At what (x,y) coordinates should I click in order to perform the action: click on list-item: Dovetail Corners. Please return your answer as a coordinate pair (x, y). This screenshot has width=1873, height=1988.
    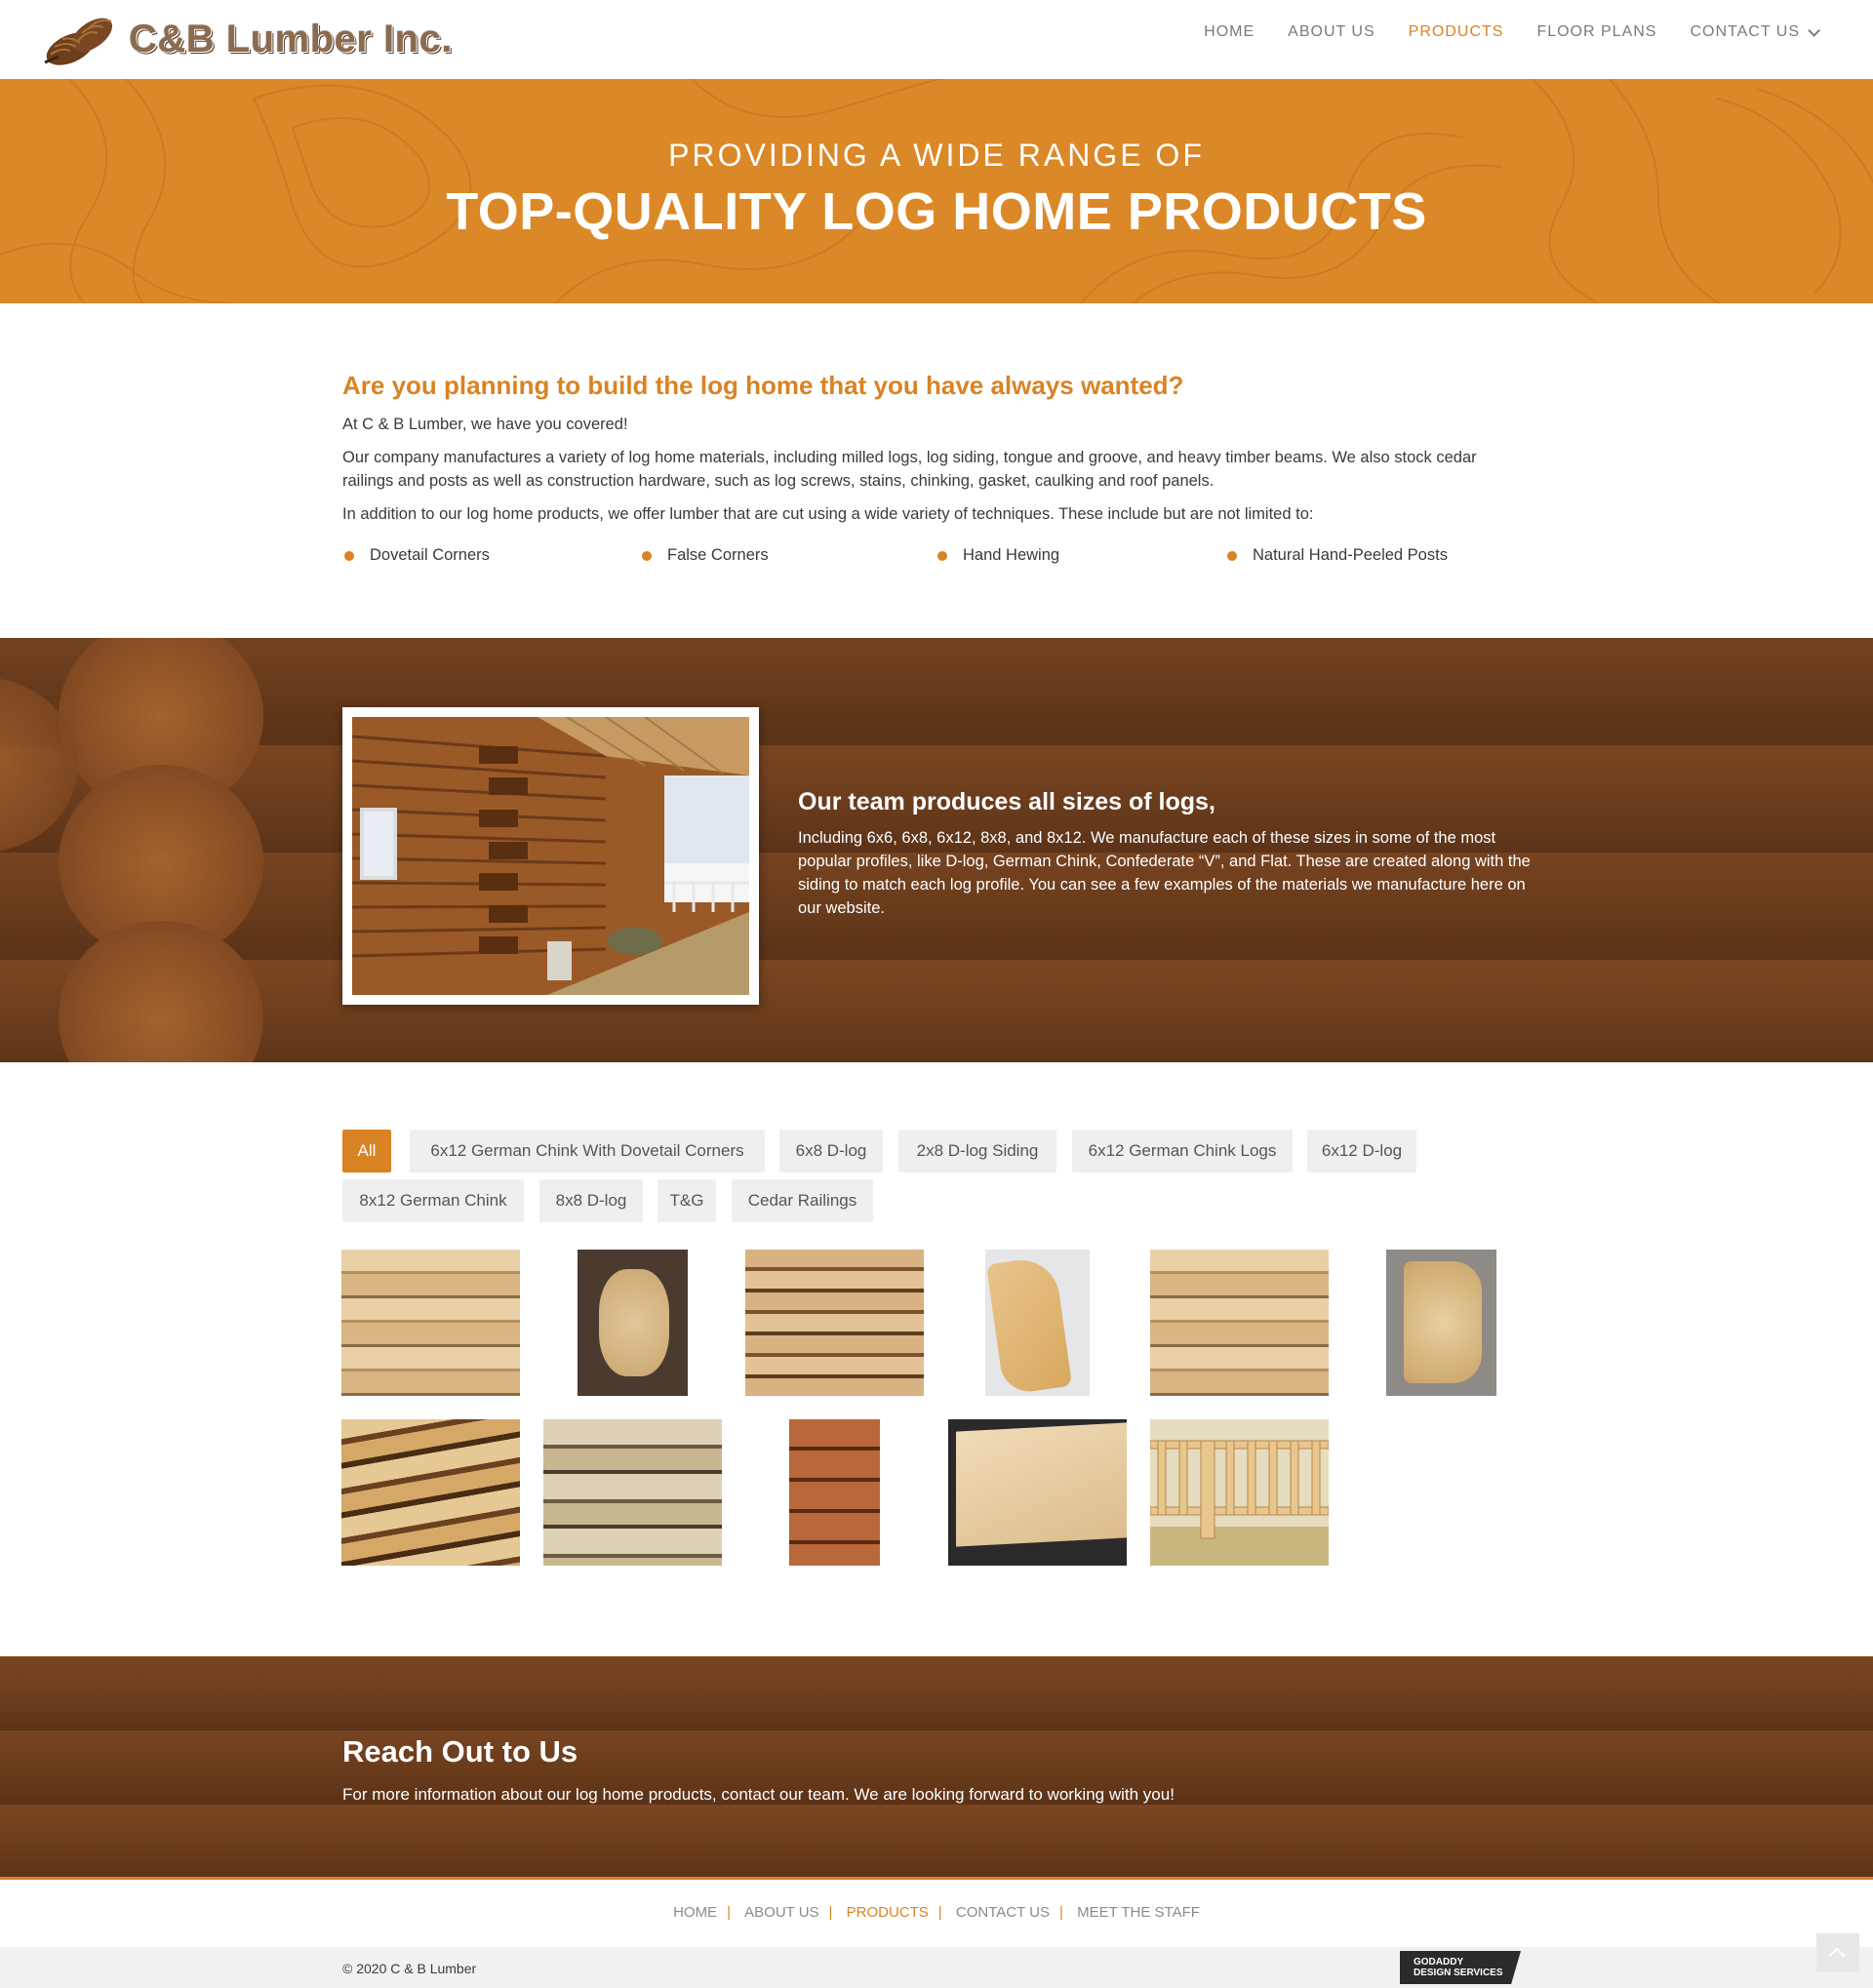
    Looking at the image, I should click on (417, 555).